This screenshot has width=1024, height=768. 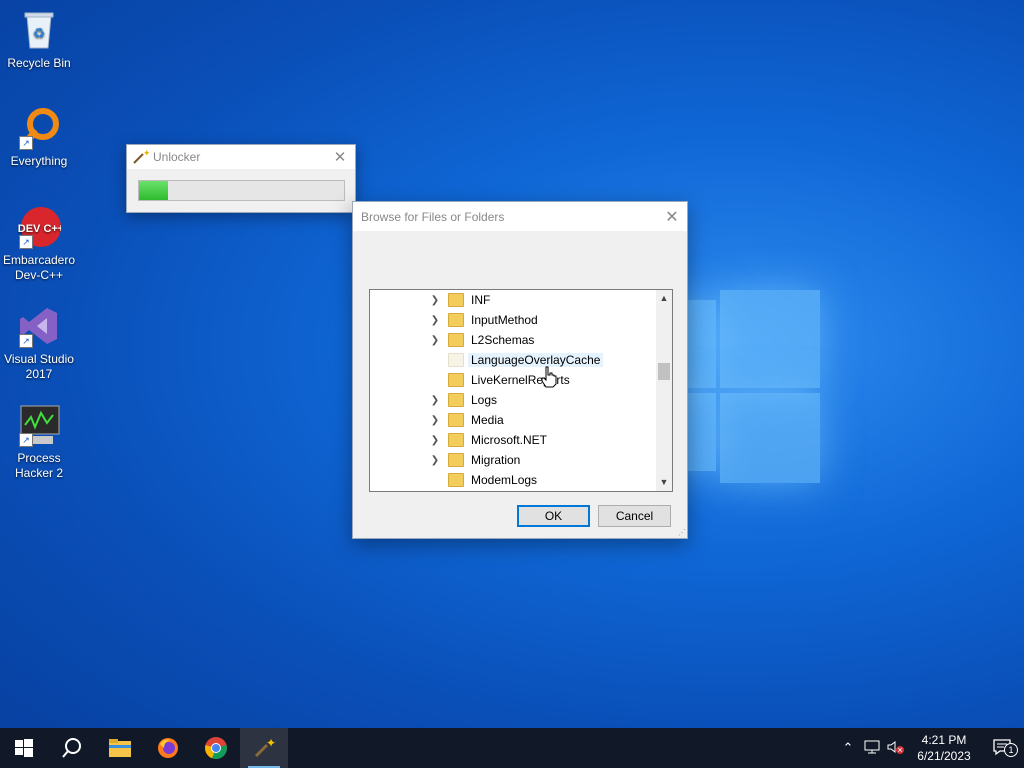 What do you see at coordinates (1002, 748) in the screenshot?
I see `action-center-button: 1` at bounding box center [1002, 748].